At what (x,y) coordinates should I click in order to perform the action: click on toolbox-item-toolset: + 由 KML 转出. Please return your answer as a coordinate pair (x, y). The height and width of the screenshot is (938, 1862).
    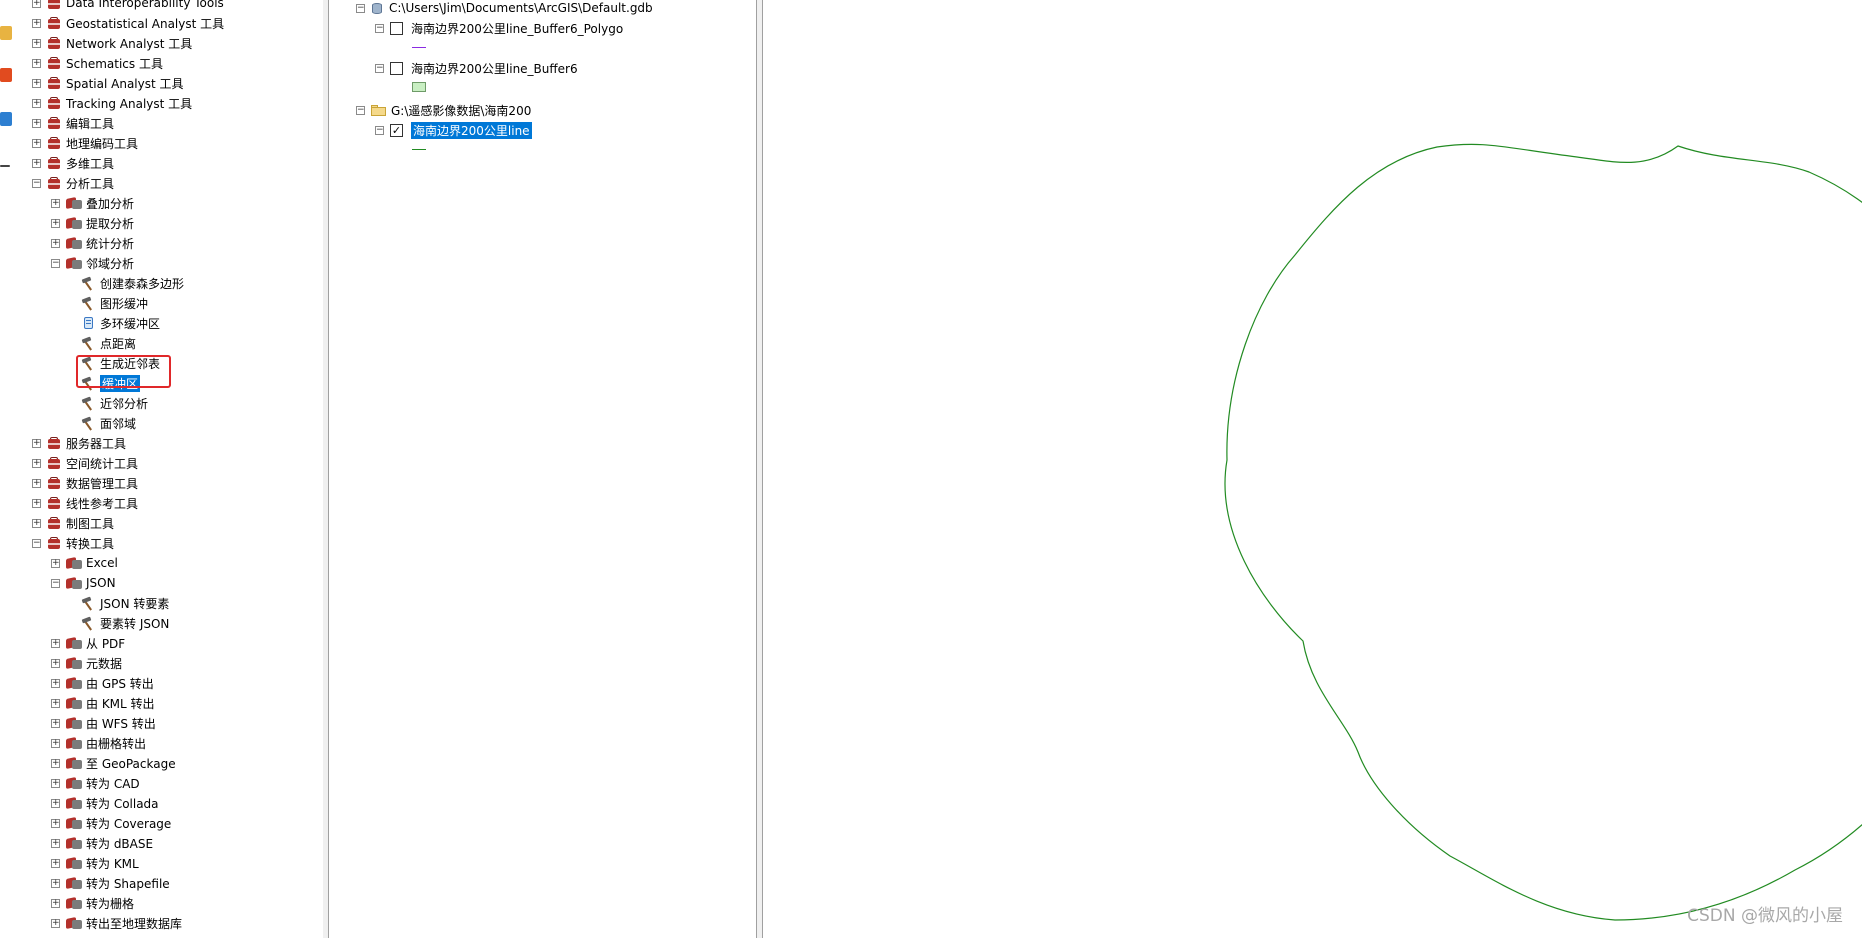
    Looking at the image, I should click on (103, 703).